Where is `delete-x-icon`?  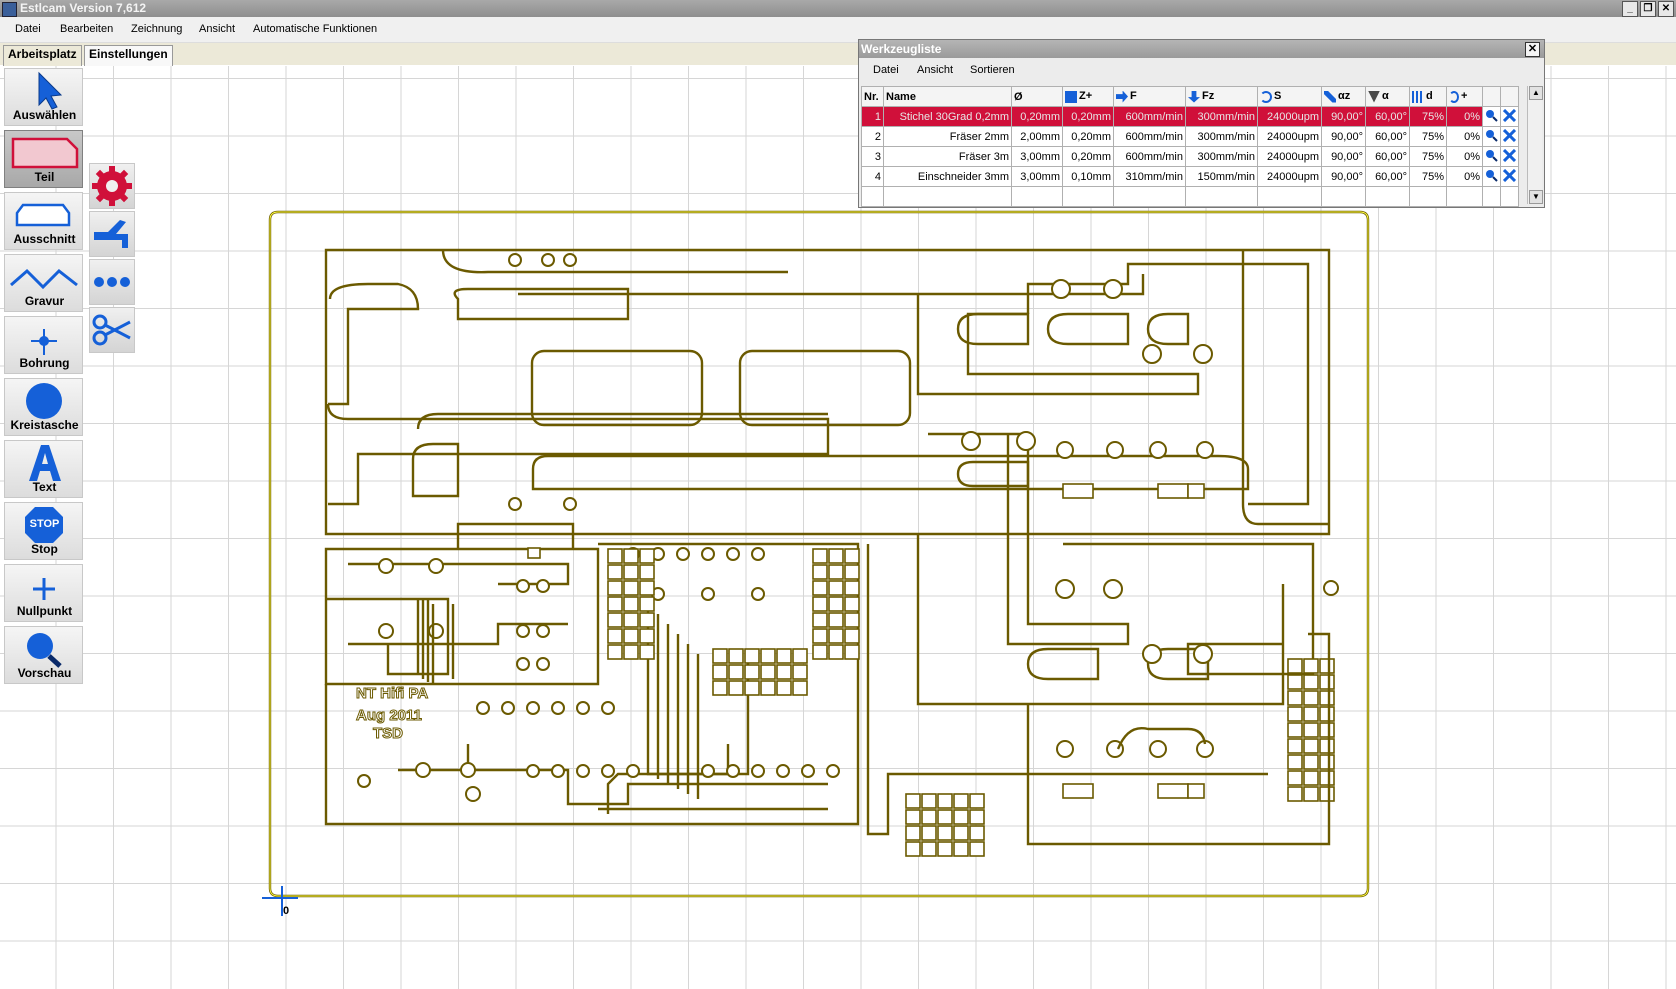
delete-x-icon is located at coordinates (1509, 115).